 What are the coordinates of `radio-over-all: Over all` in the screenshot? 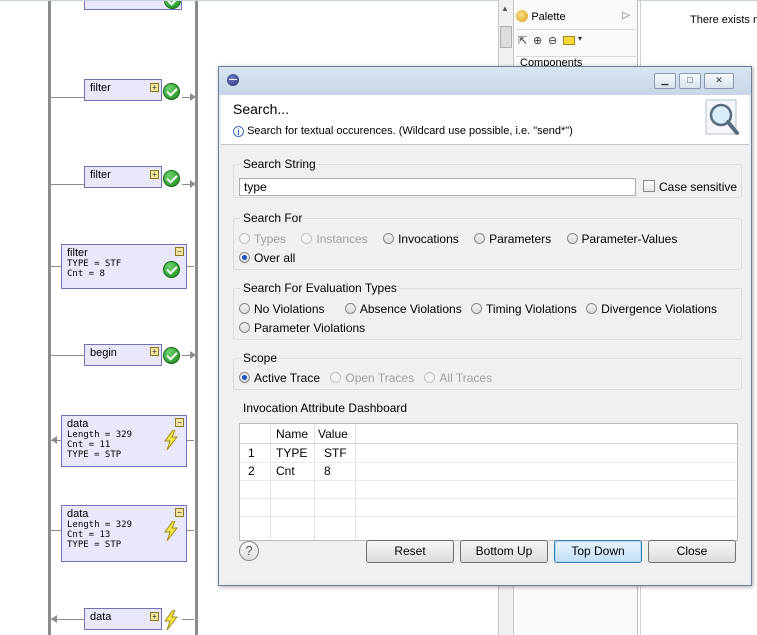 It's located at (267, 258).